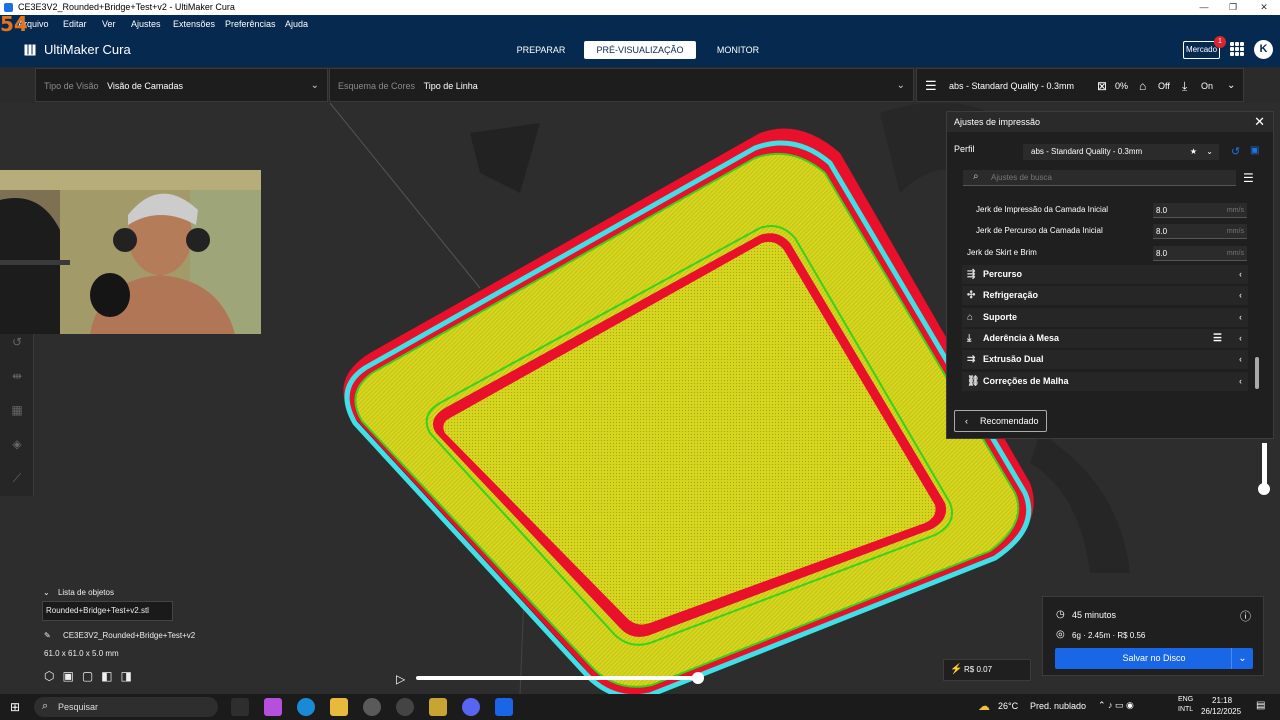 This screenshot has width=1280, height=720. Describe the element at coordinates (1248, 178) in the screenshot. I see `settings-menu-icon: ☰` at that location.